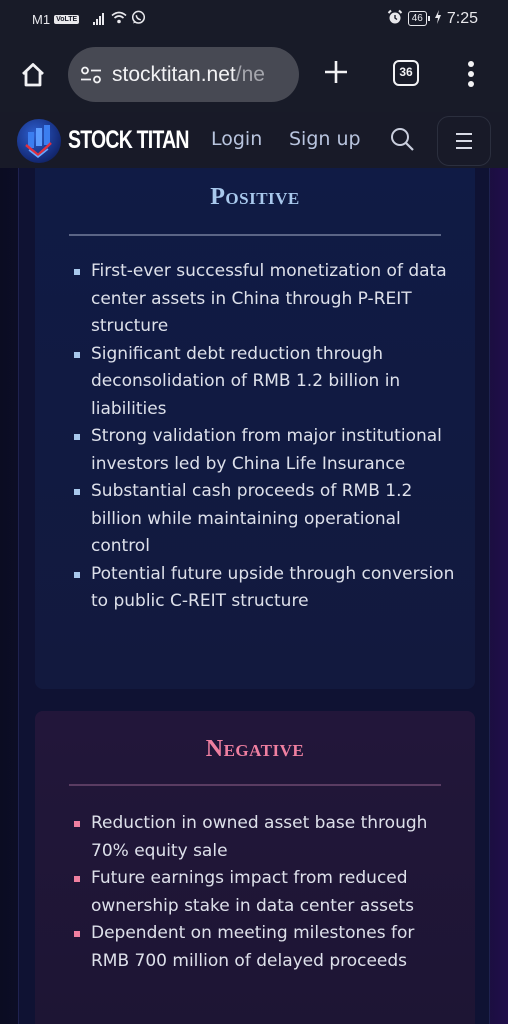 The image size is (508, 1024). I want to click on status-bar: M1 VoLTE 46 7:25, so click(254, 19).